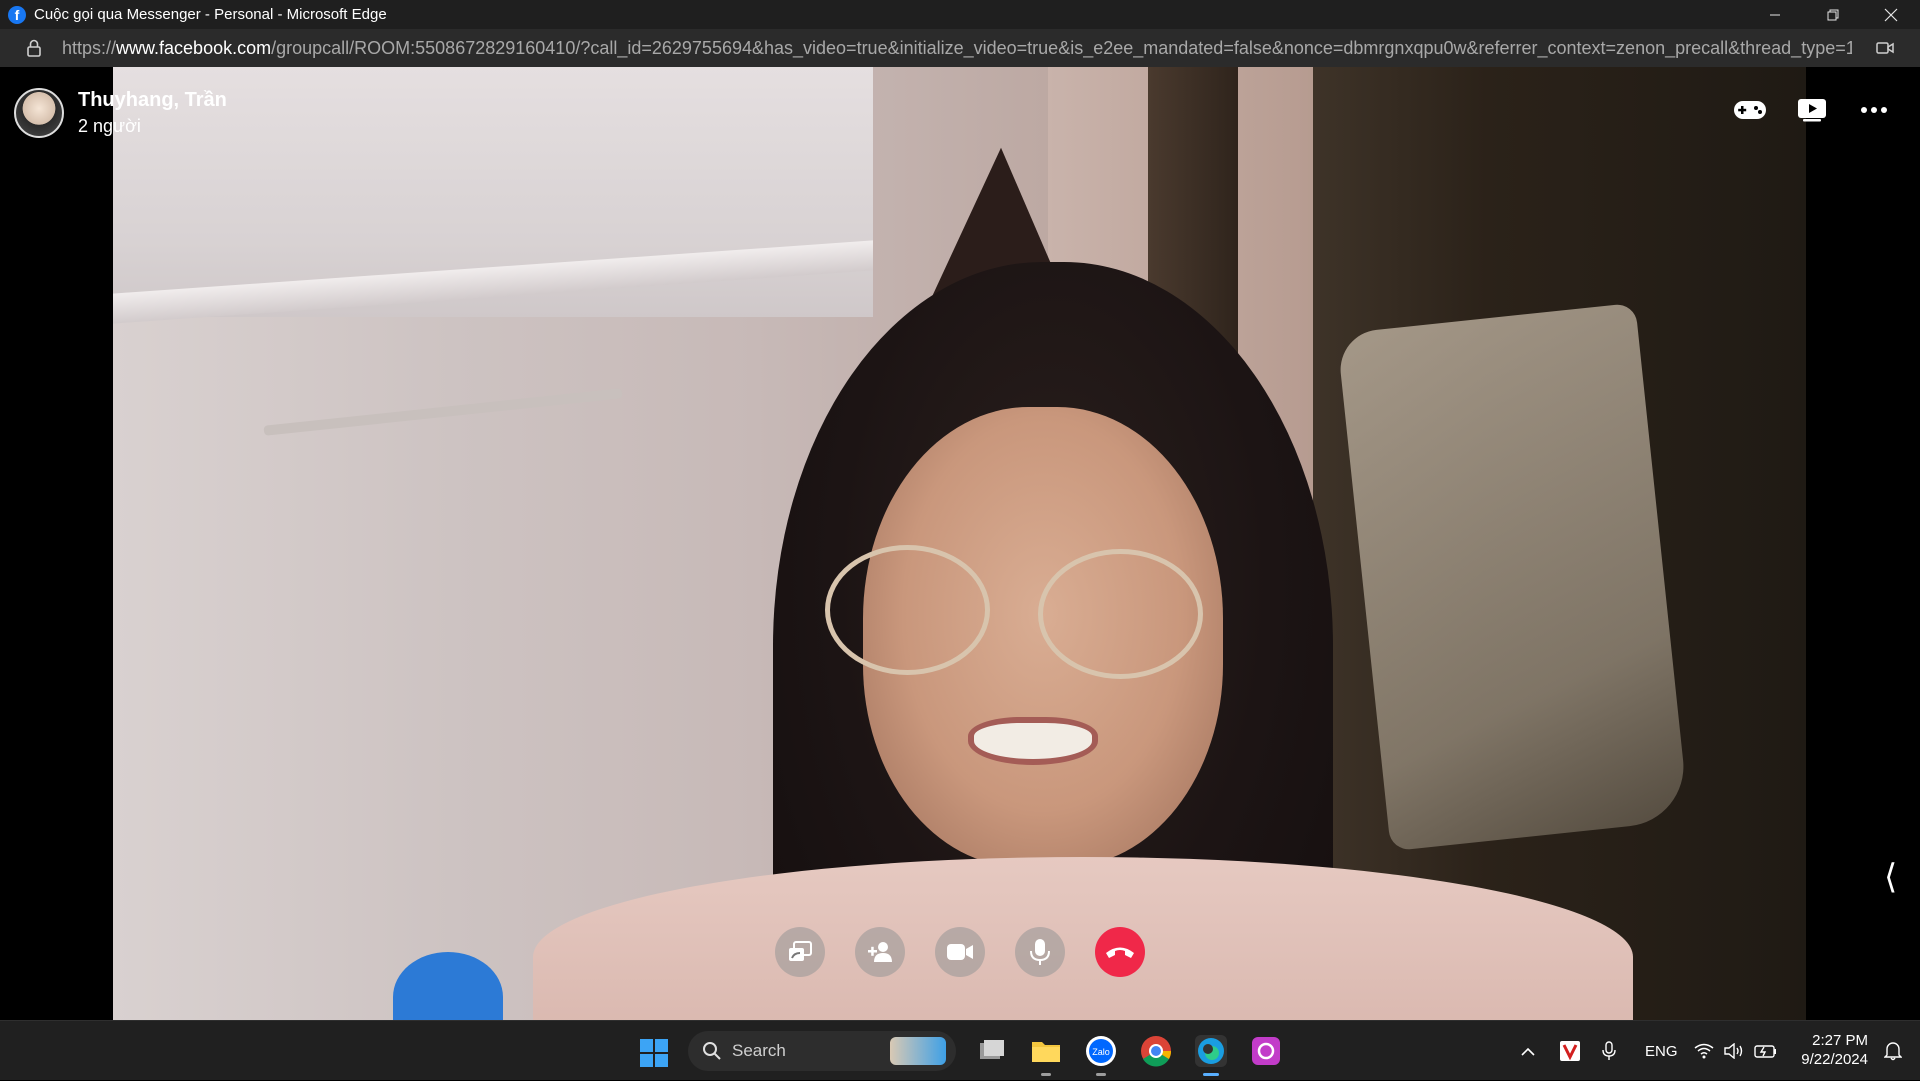 This screenshot has width=1920, height=1081. I want to click on lock-icon, so click(34, 48).